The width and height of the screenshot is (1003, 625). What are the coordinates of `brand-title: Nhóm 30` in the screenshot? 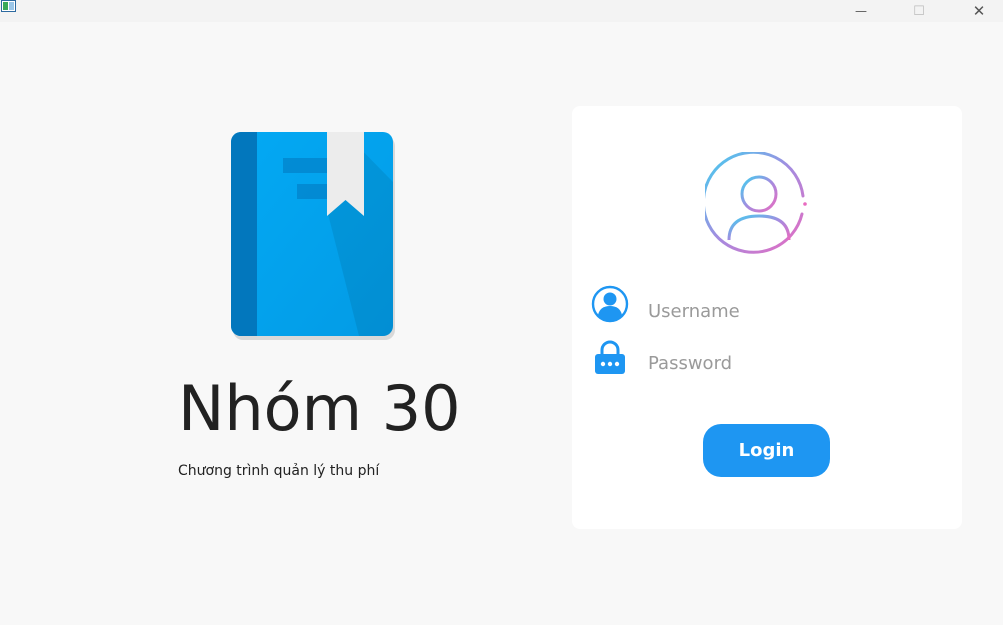 It's located at (319, 408).